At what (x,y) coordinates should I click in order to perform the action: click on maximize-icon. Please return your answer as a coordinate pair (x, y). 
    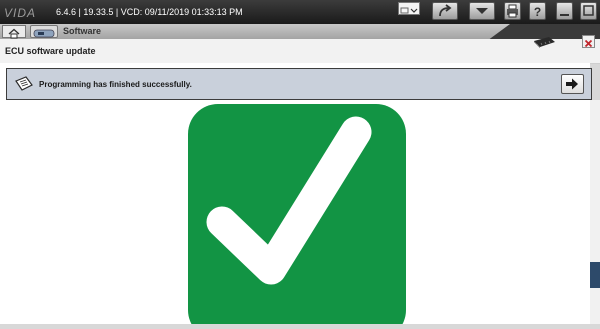
    Looking at the image, I should click on (588, 10).